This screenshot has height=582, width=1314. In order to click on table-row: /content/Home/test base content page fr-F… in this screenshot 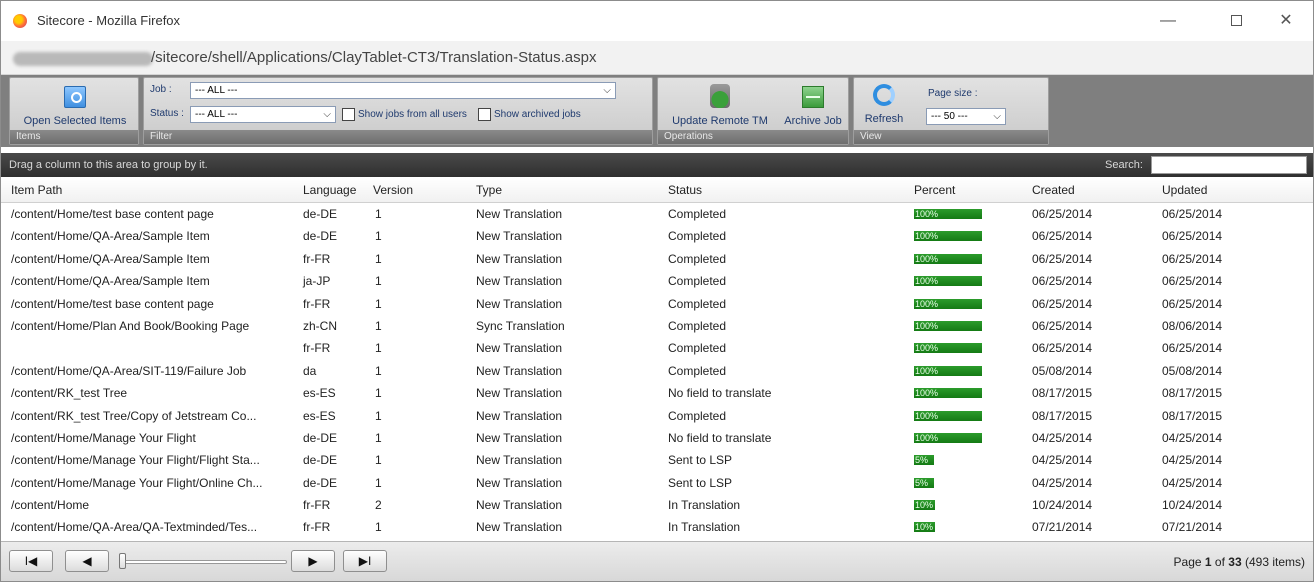, I will do `click(657, 304)`.